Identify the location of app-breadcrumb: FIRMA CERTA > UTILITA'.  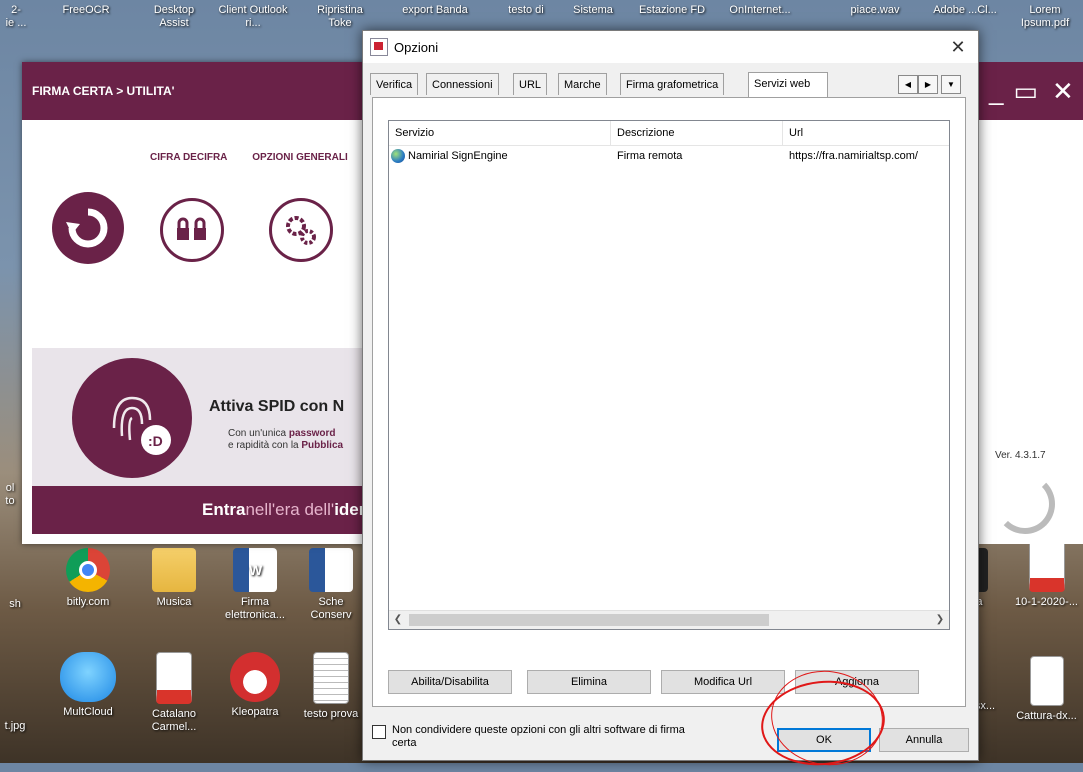
(103, 91).